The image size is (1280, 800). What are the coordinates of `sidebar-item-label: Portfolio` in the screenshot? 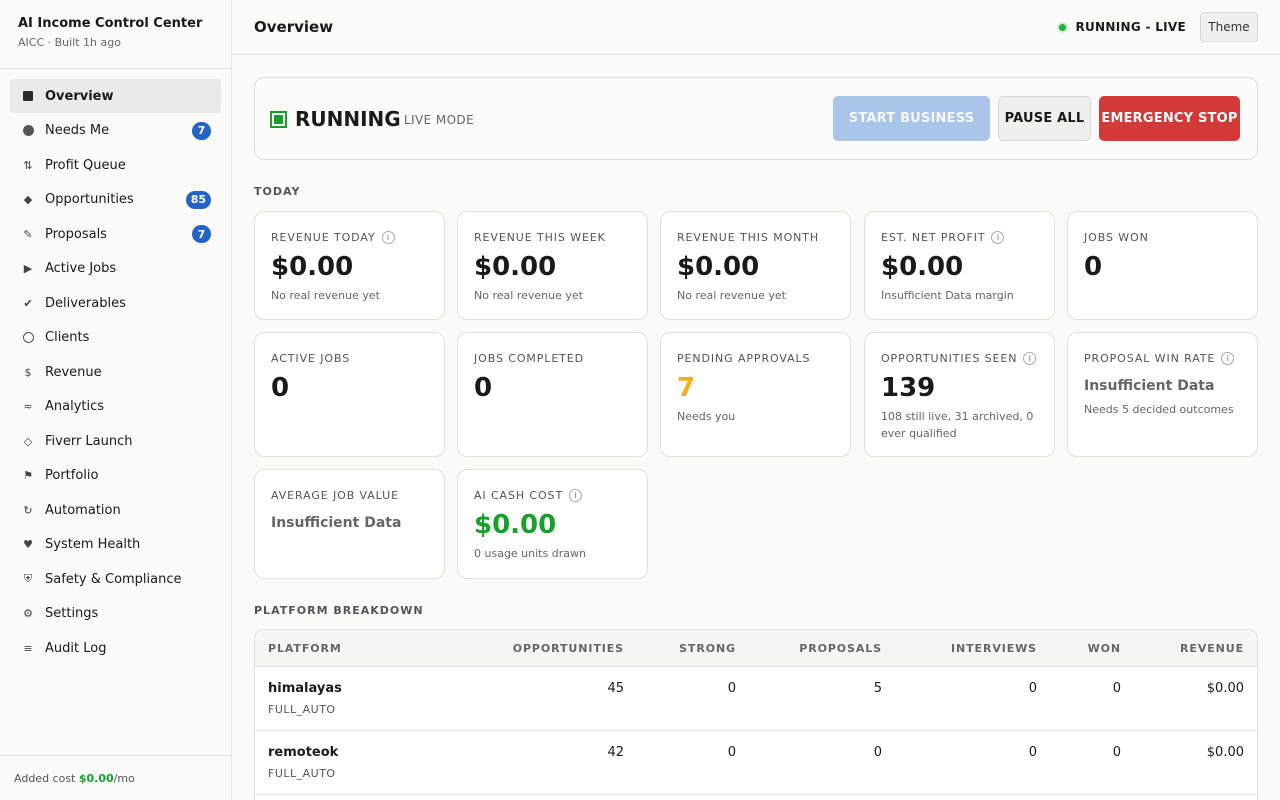 It's located at (72, 475).